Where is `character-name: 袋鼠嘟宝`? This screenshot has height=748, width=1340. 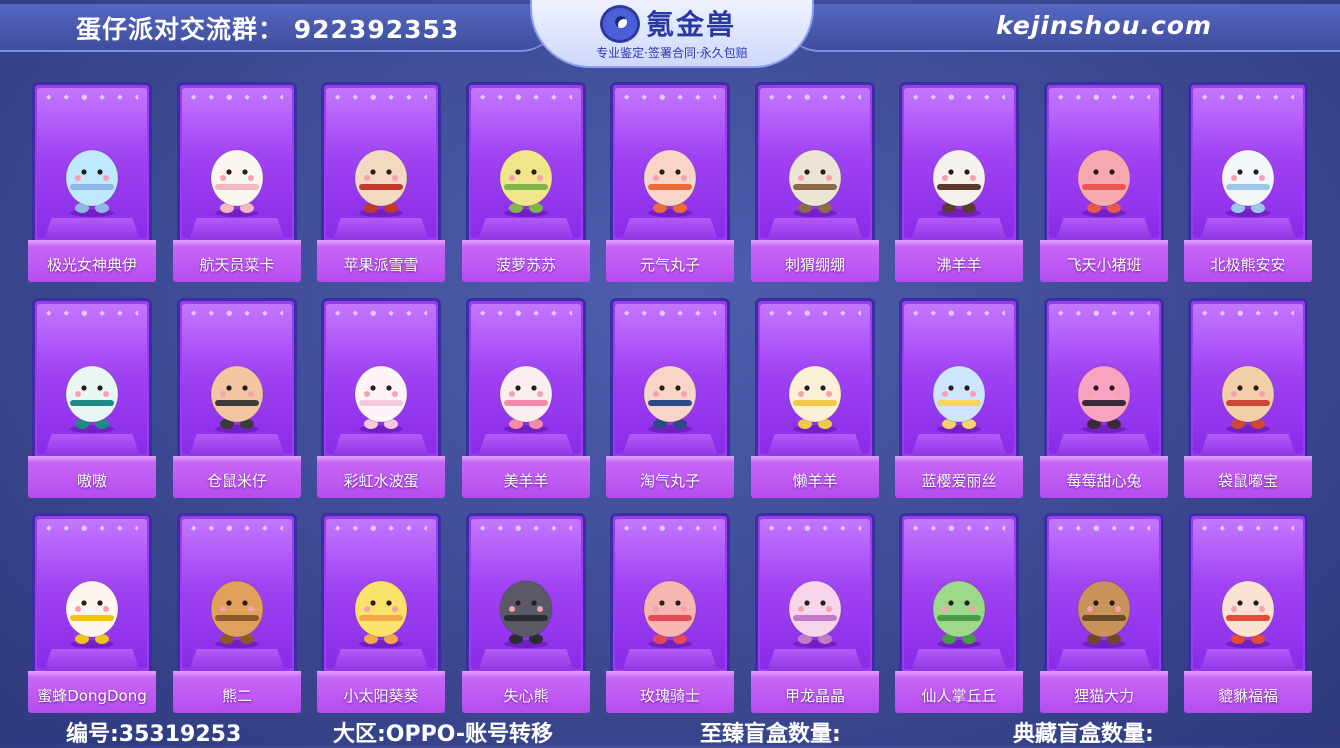 character-name: 袋鼠嘟宝 is located at coordinates (1247, 481).